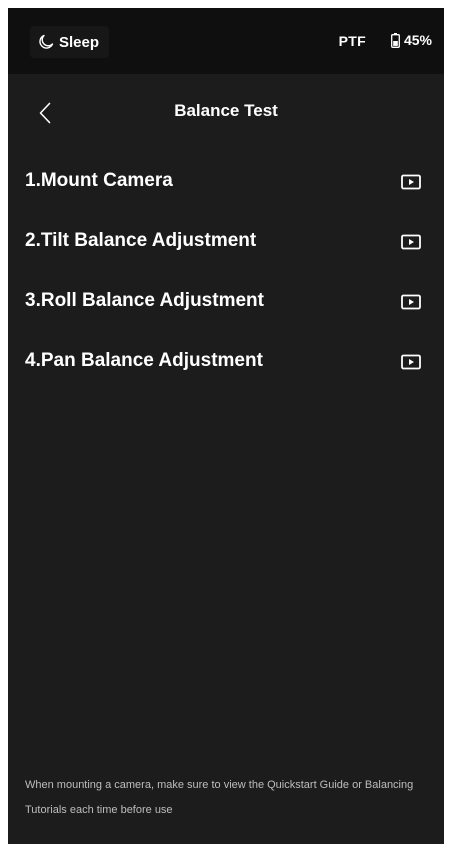 The height and width of the screenshot is (851, 451). What do you see at coordinates (46, 41) in the screenshot?
I see `moon-icon` at bounding box center [46, 41].